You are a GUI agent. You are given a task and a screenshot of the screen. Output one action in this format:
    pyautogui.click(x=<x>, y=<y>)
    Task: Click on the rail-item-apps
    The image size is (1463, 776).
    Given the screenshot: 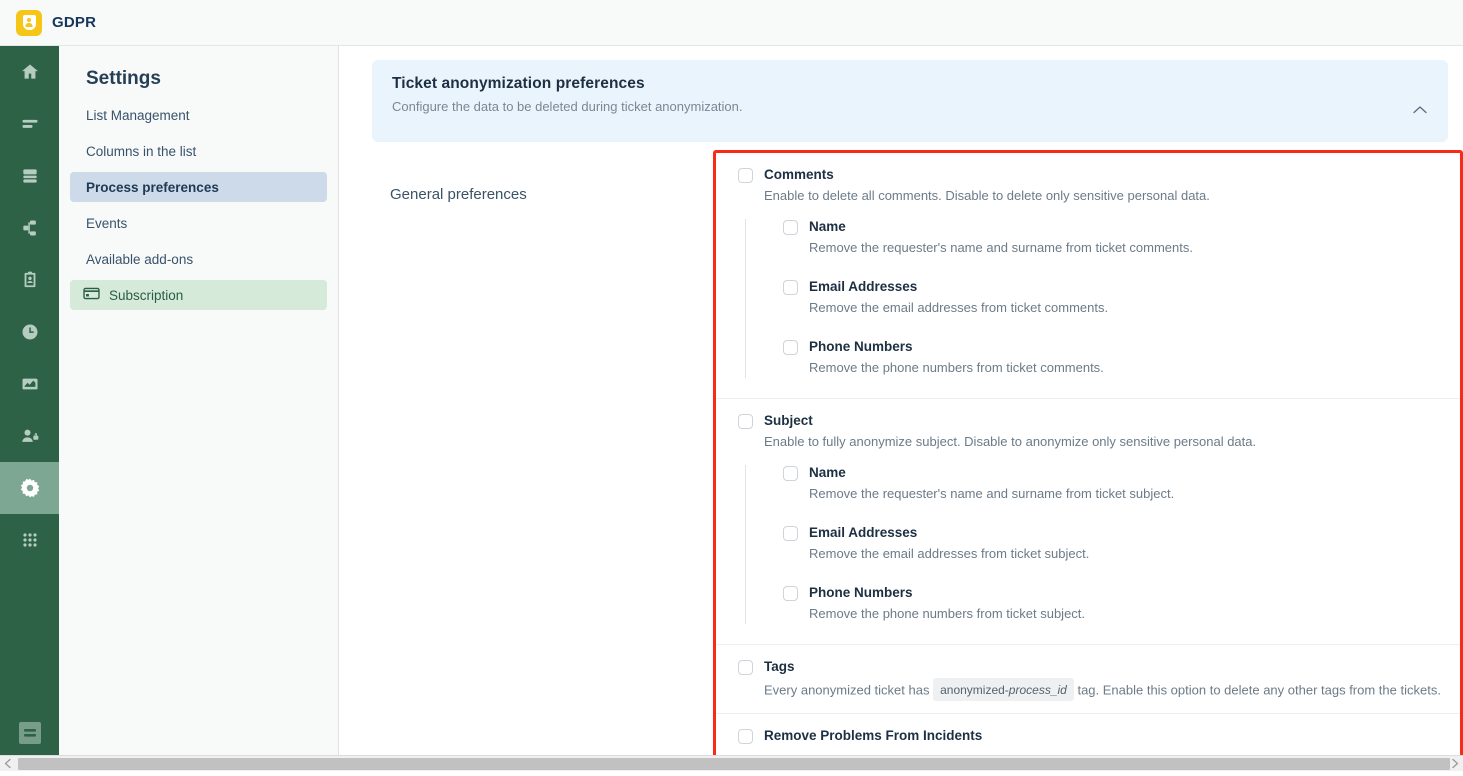 What is the action you would take?
    pyautogui.click(x=29, y=540)
    